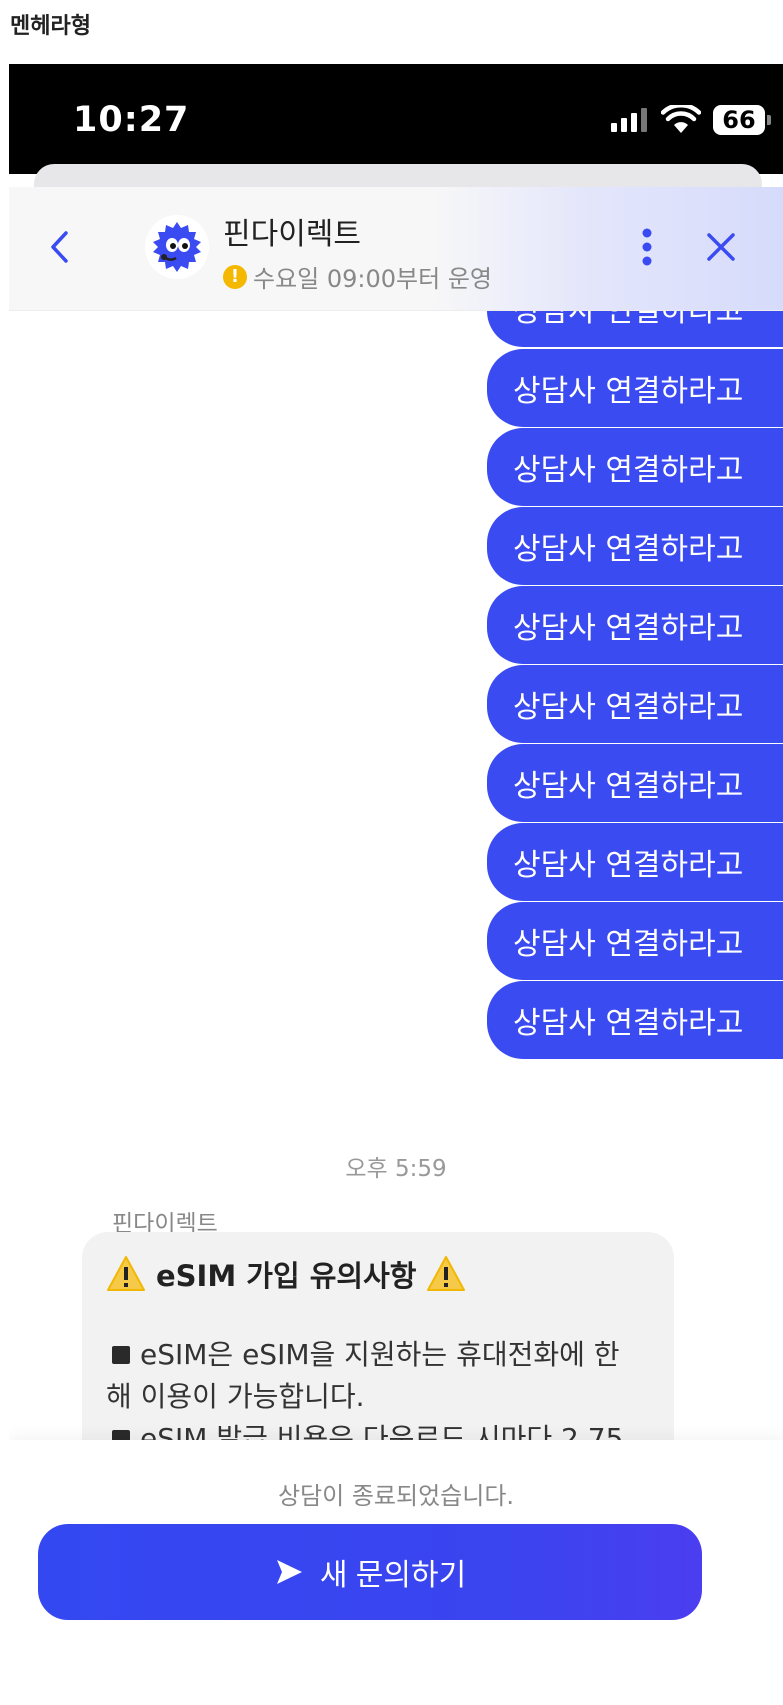 Image resolution: width=783 pixels, height=1705 pixels. What do you see at coordinates (50, 26) in the screenshot?
I see `page-caption: 멘헤라형` at bounding box center [50, 26].